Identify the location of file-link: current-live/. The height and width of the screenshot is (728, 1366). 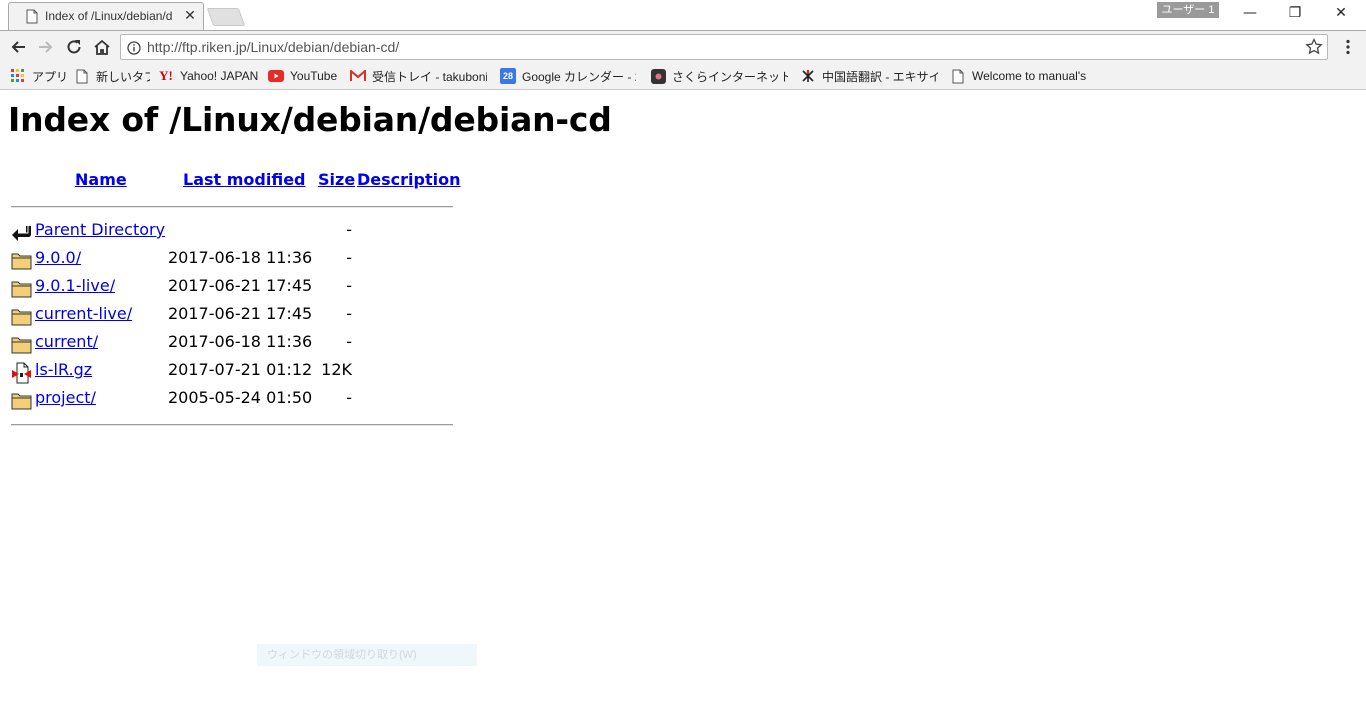
(83, 313).